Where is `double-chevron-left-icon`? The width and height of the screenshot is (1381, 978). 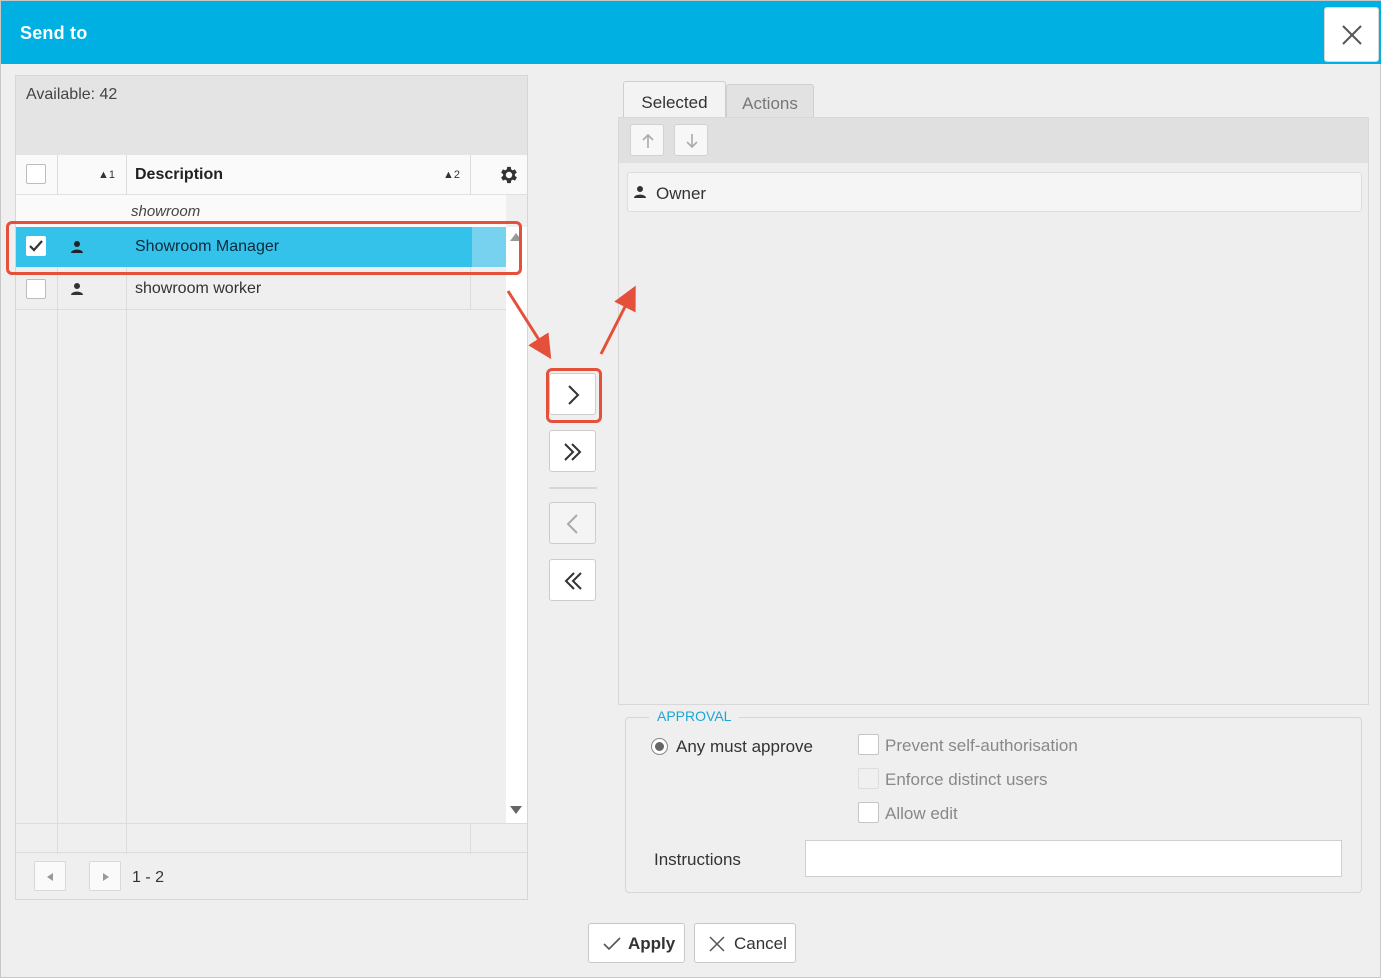
double-chevron-left-icon is located at coordinates (573, 581).